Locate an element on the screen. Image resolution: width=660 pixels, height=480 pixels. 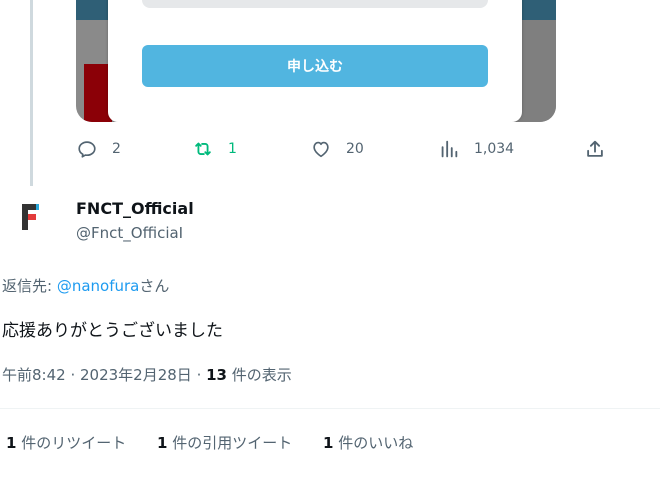
retweet-count: 1 is located at coordinates (232, 149).